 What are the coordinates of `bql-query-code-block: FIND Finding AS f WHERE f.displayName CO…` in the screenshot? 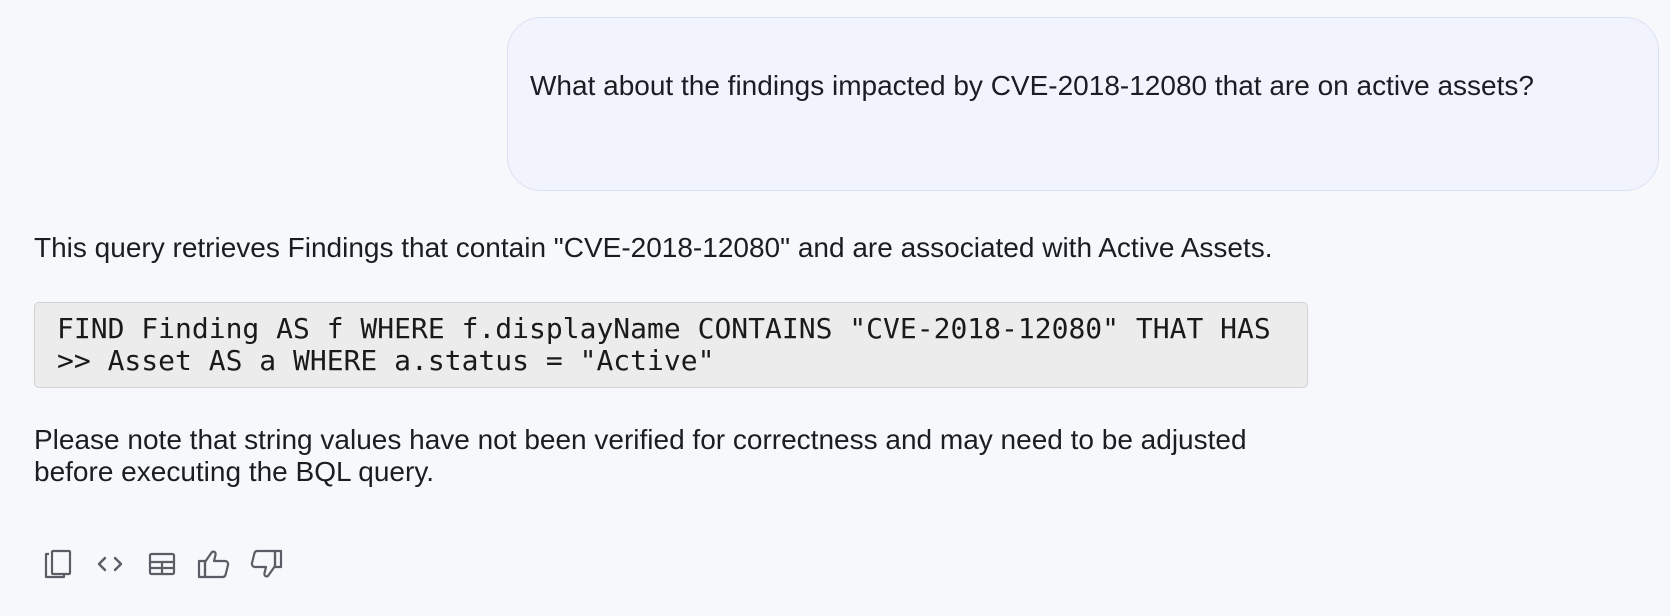 It's located at (671, 345).